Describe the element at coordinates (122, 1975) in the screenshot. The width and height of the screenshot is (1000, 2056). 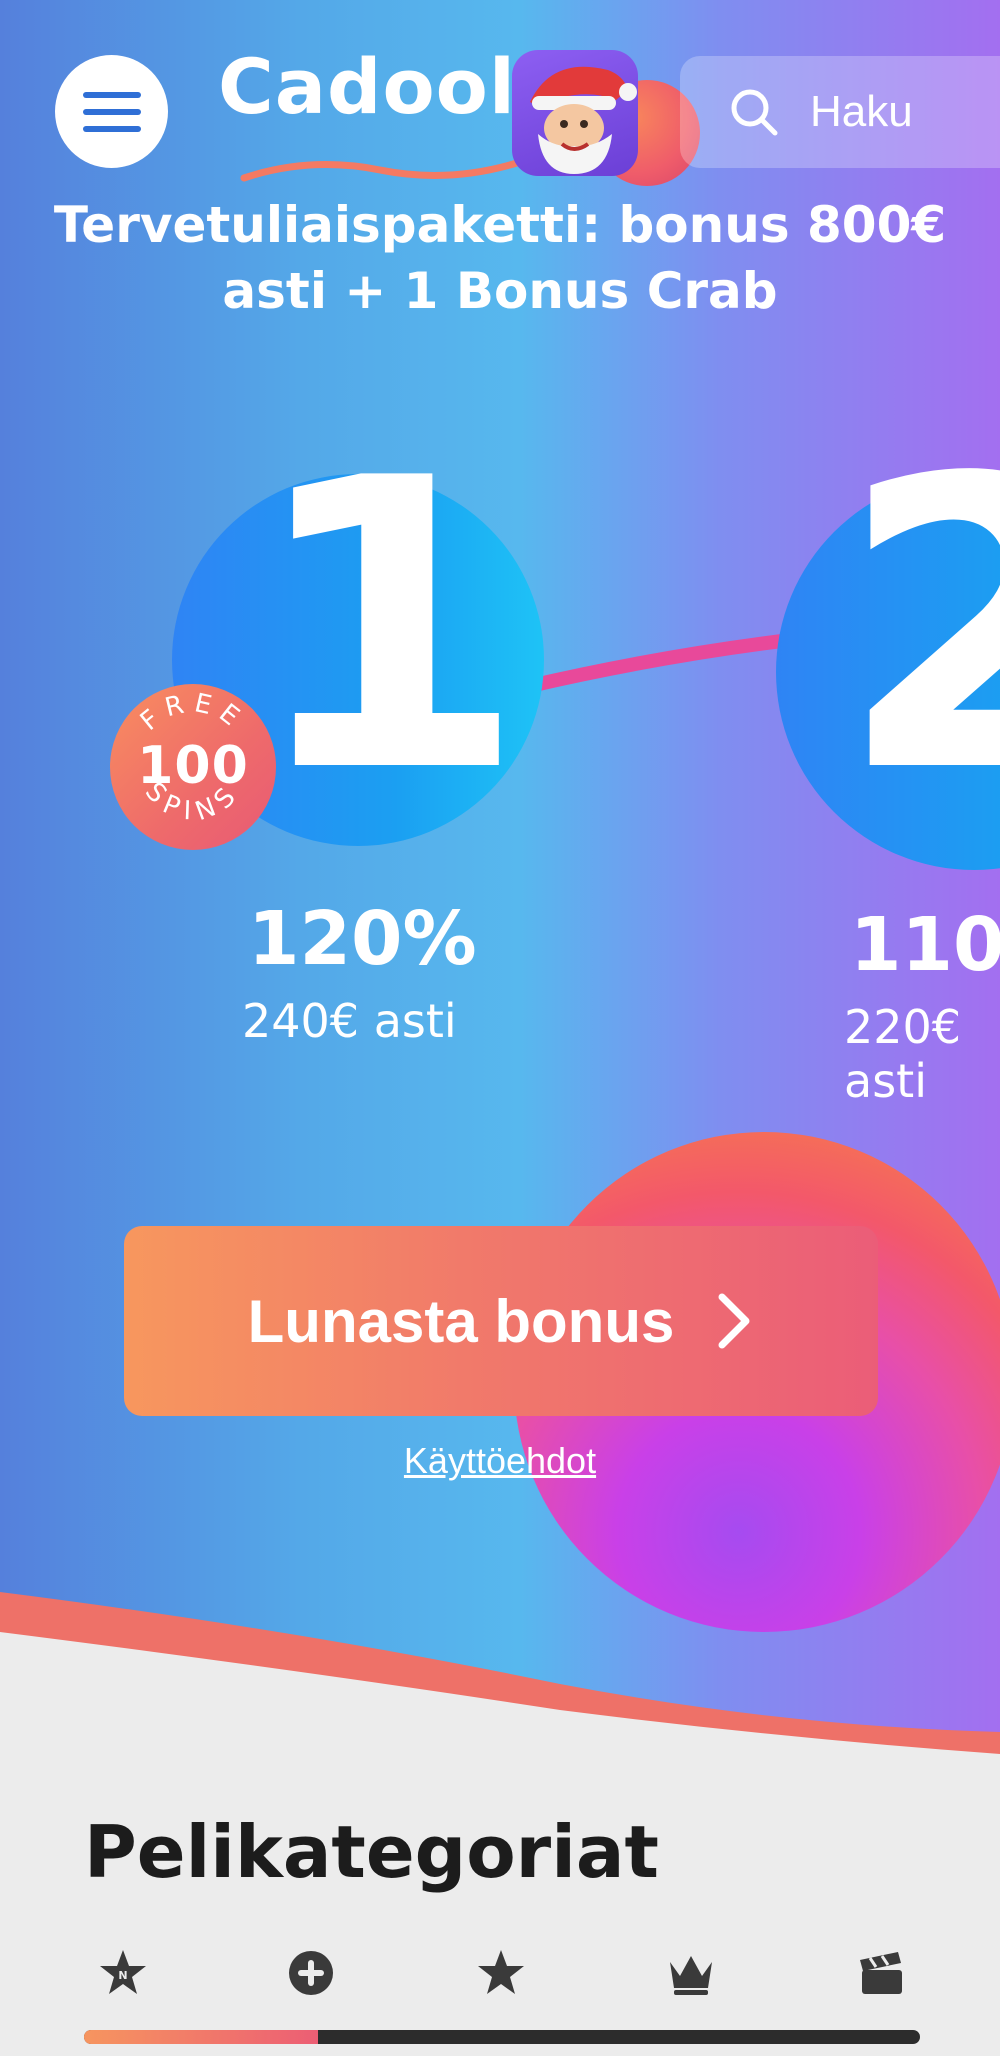
I see `svg-text: N` at that location.